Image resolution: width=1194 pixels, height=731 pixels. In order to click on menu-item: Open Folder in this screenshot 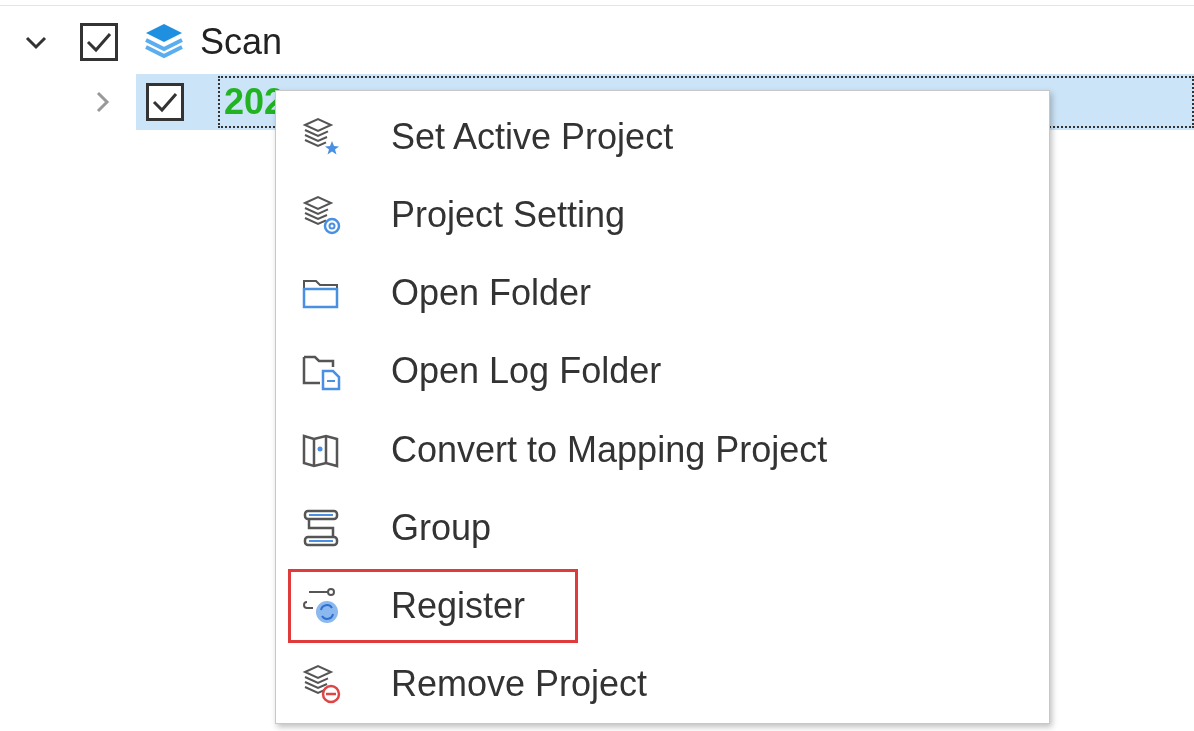, I will do `click(491, 293)`.